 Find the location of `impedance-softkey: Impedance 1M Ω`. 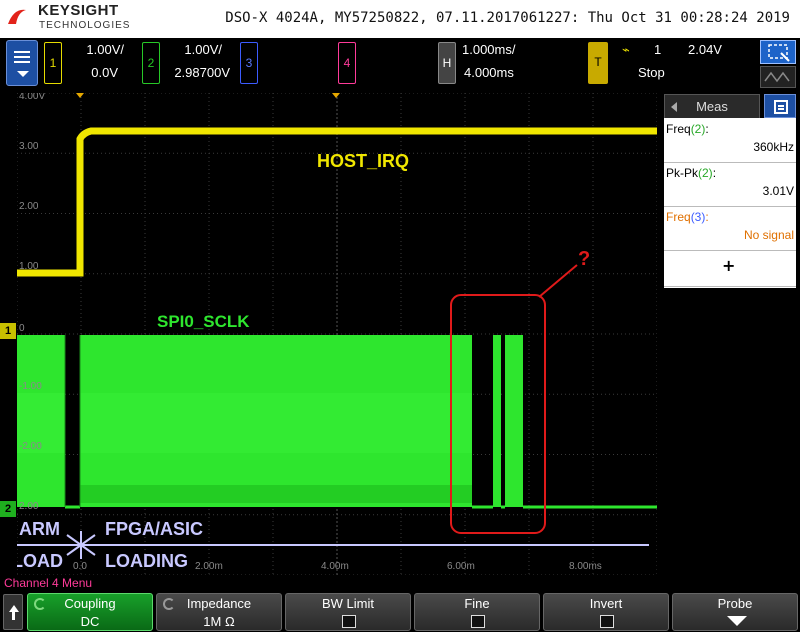

impedance-softkey: Impedance 1M Ω is located at coordinates (219, 612).